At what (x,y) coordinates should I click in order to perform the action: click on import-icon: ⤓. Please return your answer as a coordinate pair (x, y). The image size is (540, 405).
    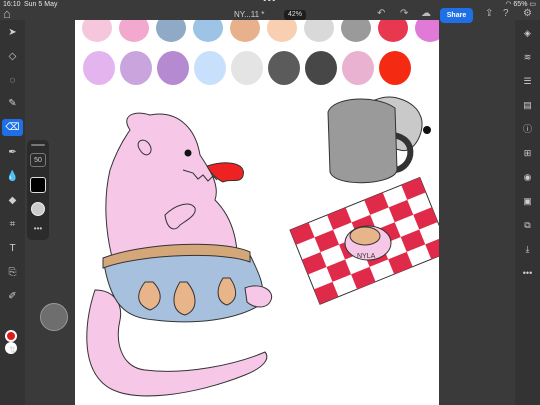
    Looking at the image, I should click on (527, 249).